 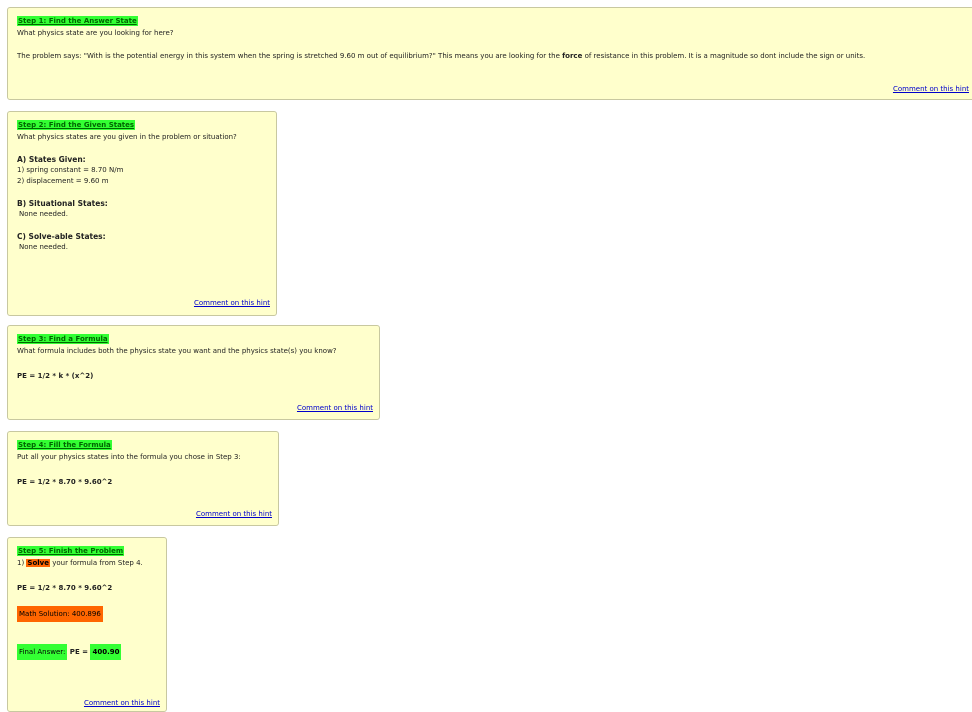 I want to click on step-5-comment-link: Comment on this hint, so click(x=122, y=703).